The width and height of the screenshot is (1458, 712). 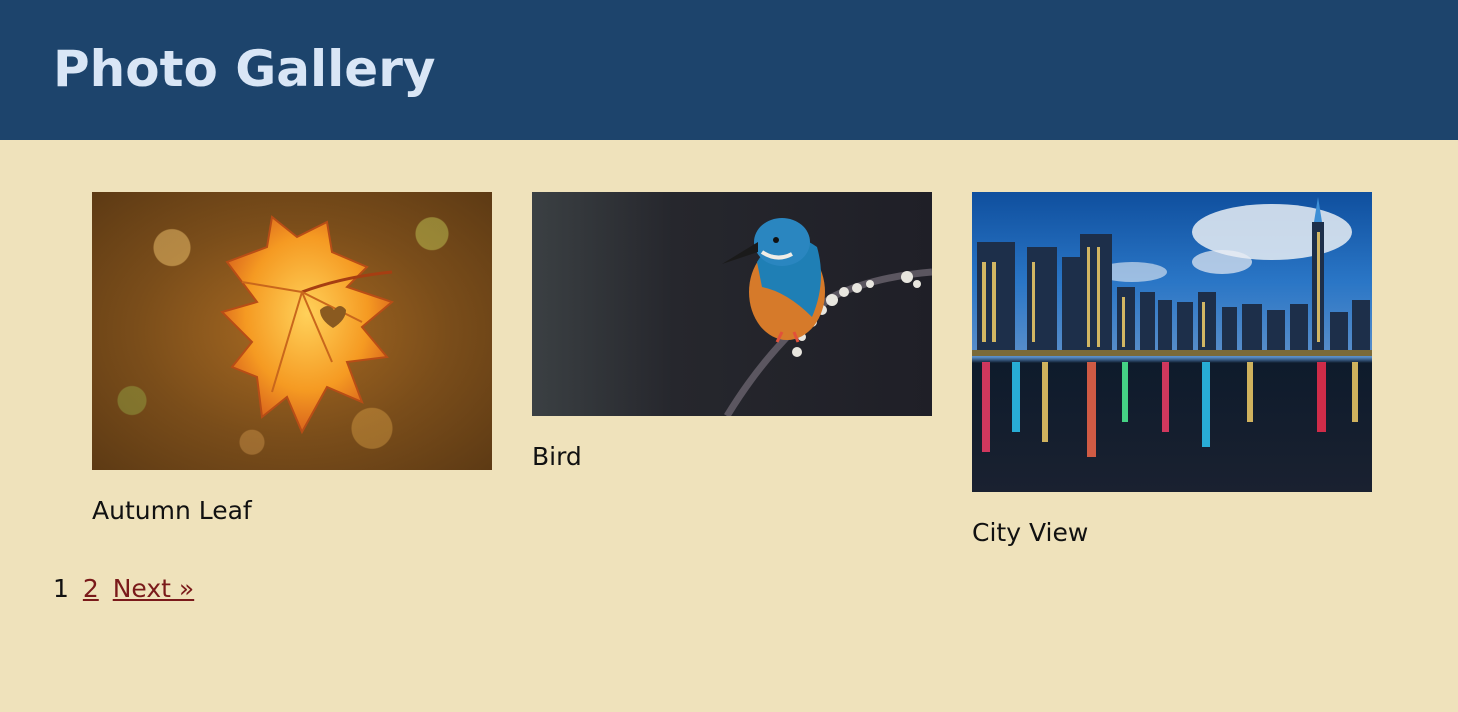 I want to click on pagination-next-link: Next », so click(x=153, y=588).